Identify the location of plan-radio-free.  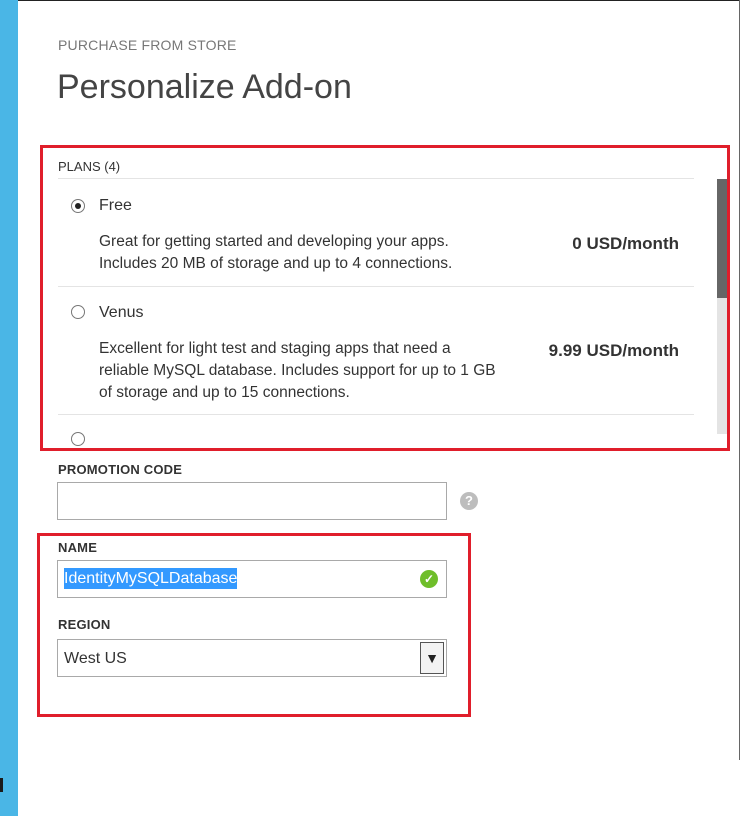
(78, 206).